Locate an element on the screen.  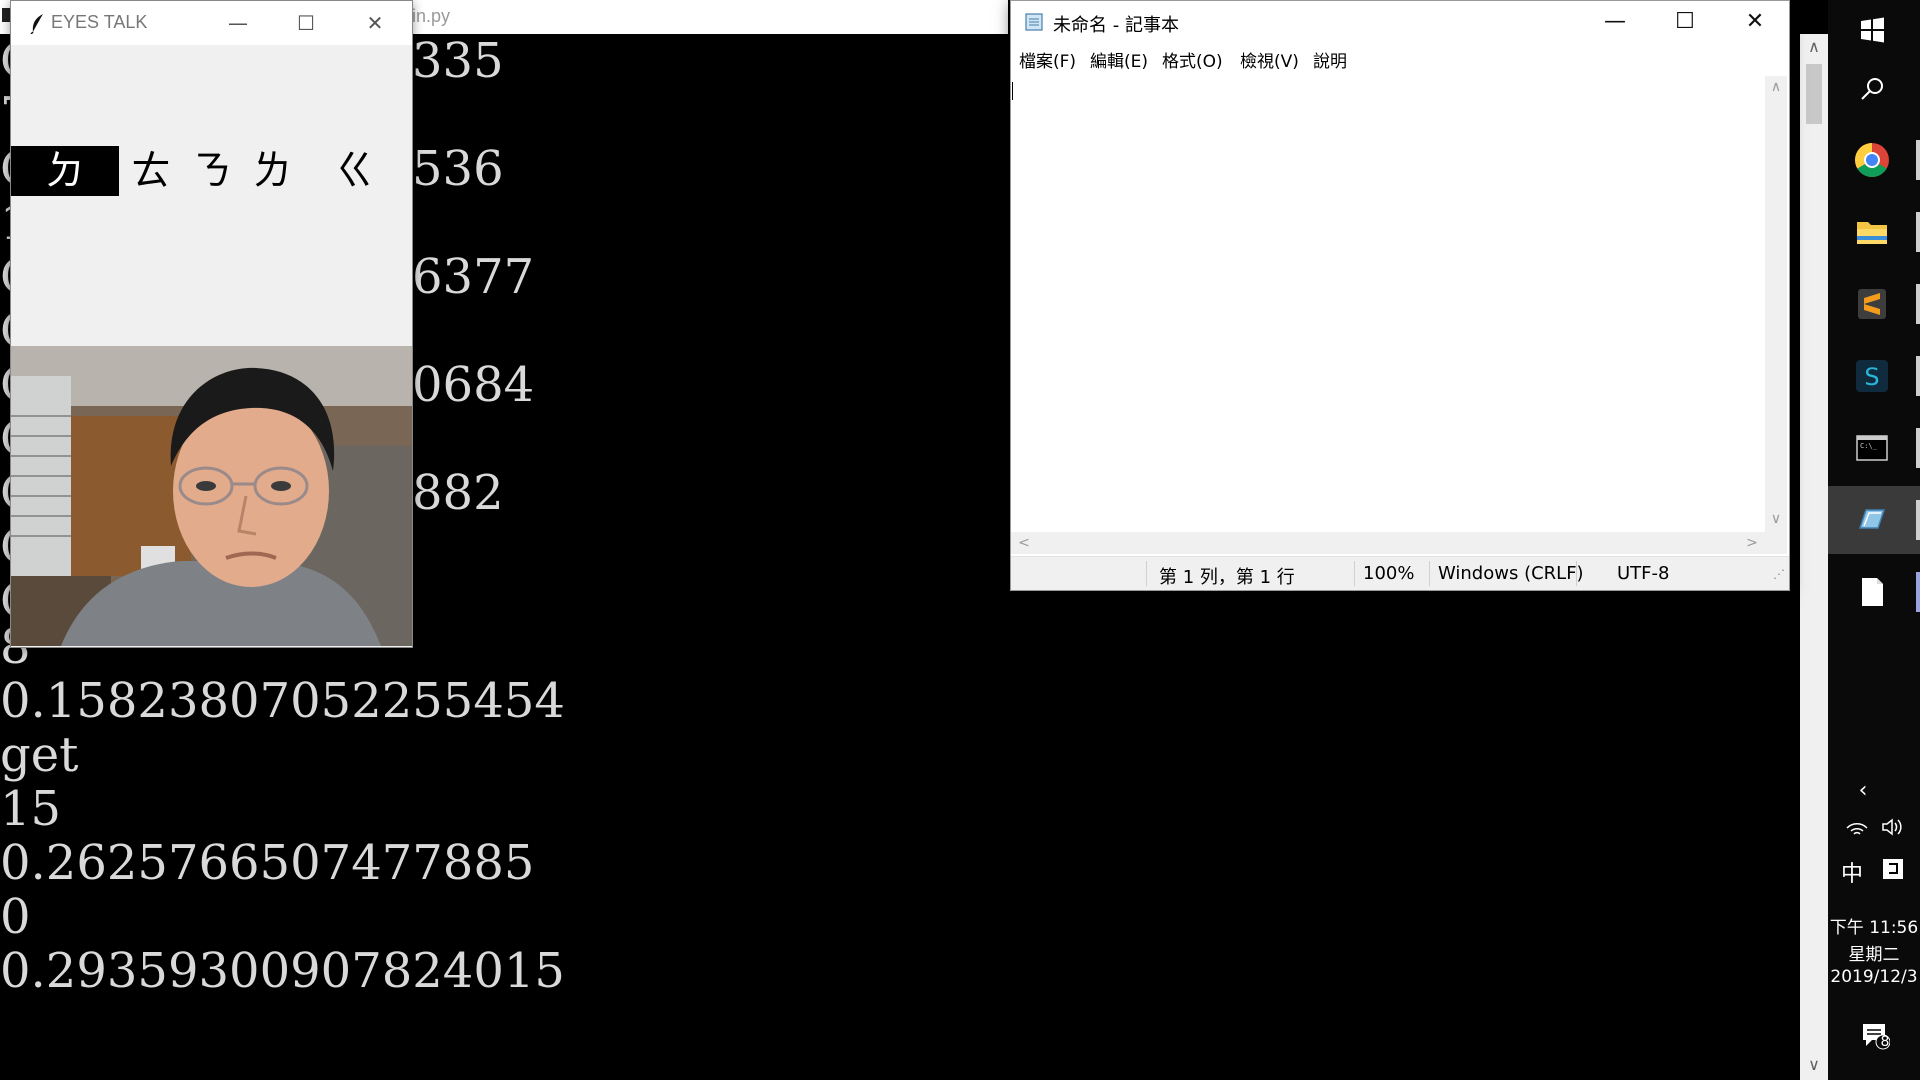
menu-help: 說明 is located at coordinates (1330, 59).